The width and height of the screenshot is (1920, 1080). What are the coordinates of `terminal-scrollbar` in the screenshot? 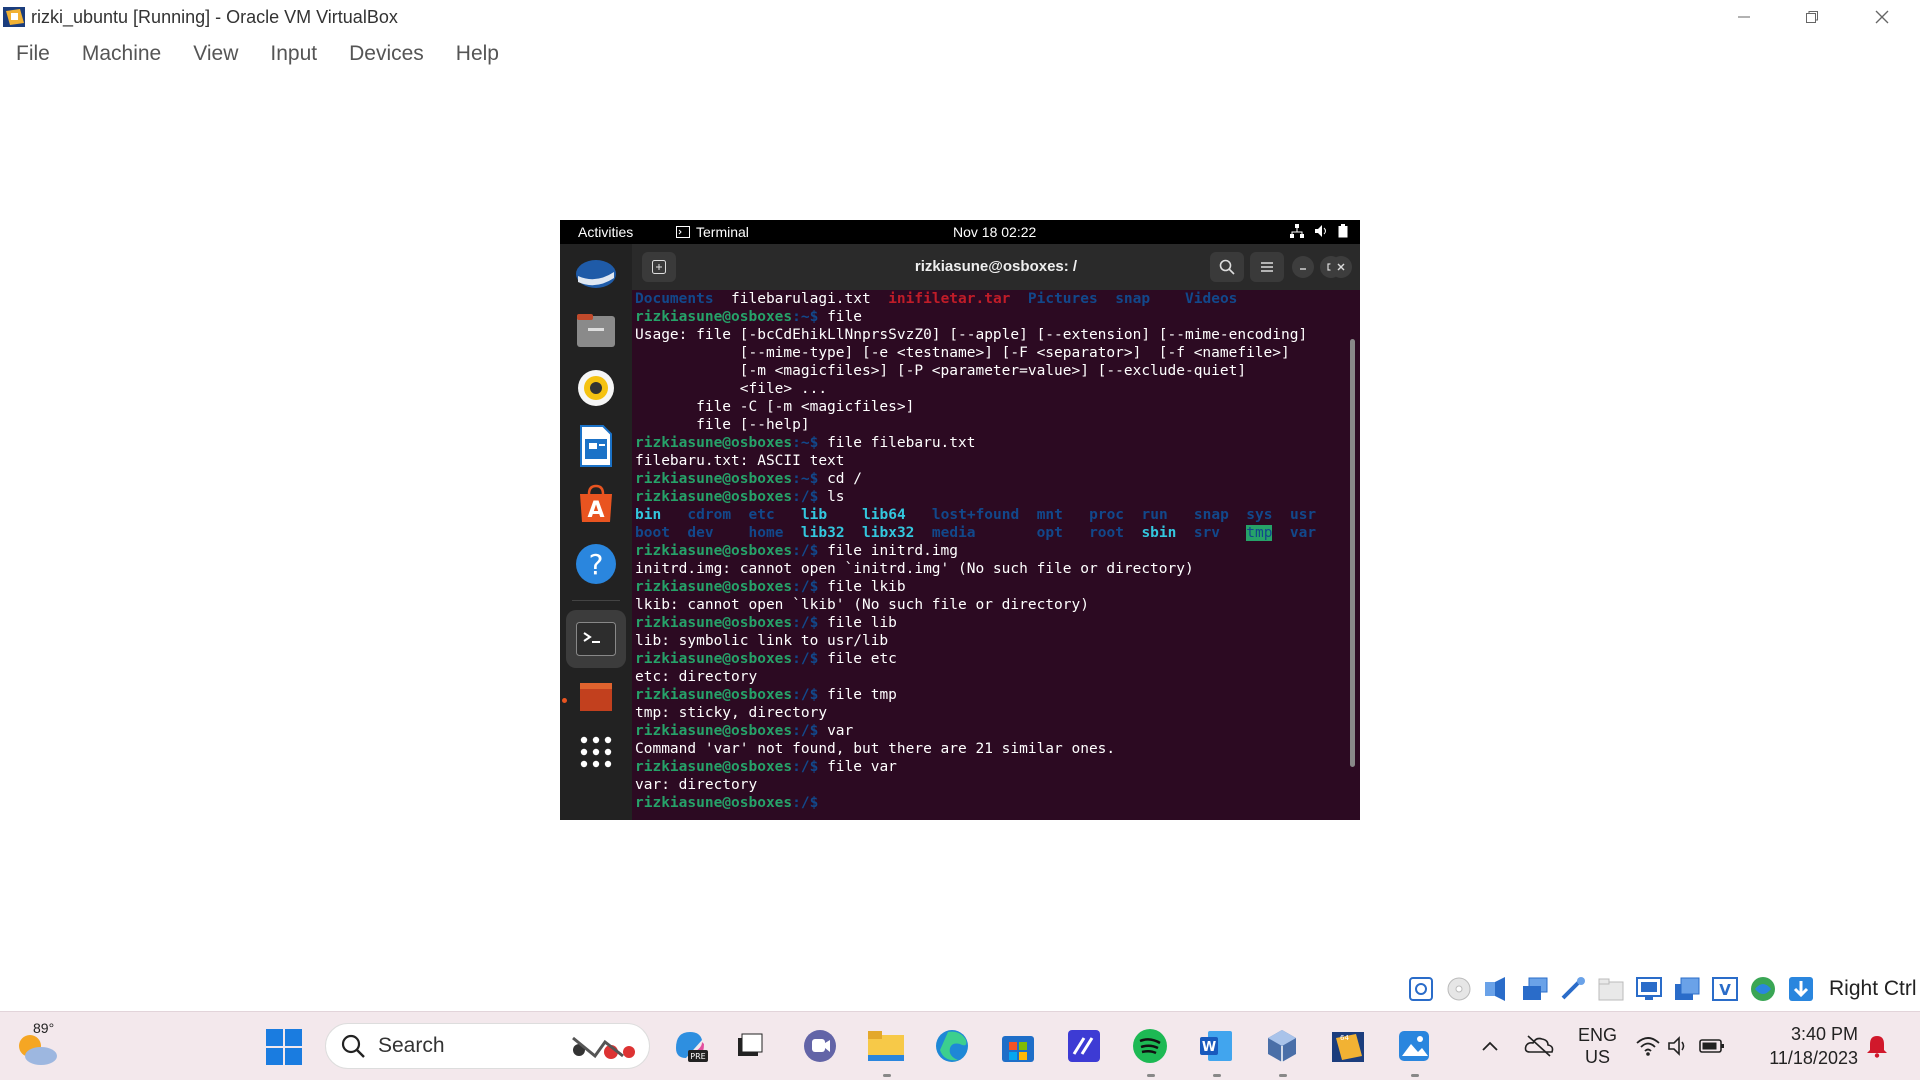 It's located at (1352, 553).